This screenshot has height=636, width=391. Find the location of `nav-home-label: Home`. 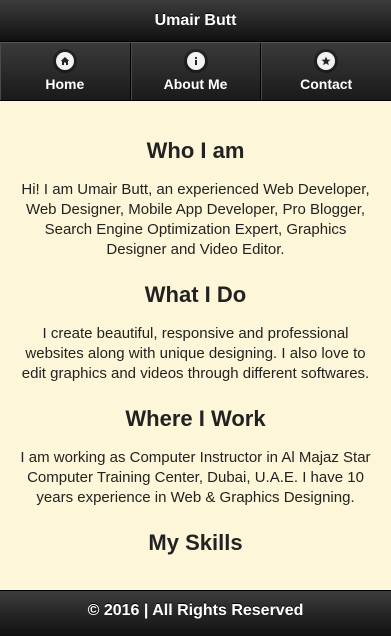

nav-home-label: Home is located at coordinates (65, 83).